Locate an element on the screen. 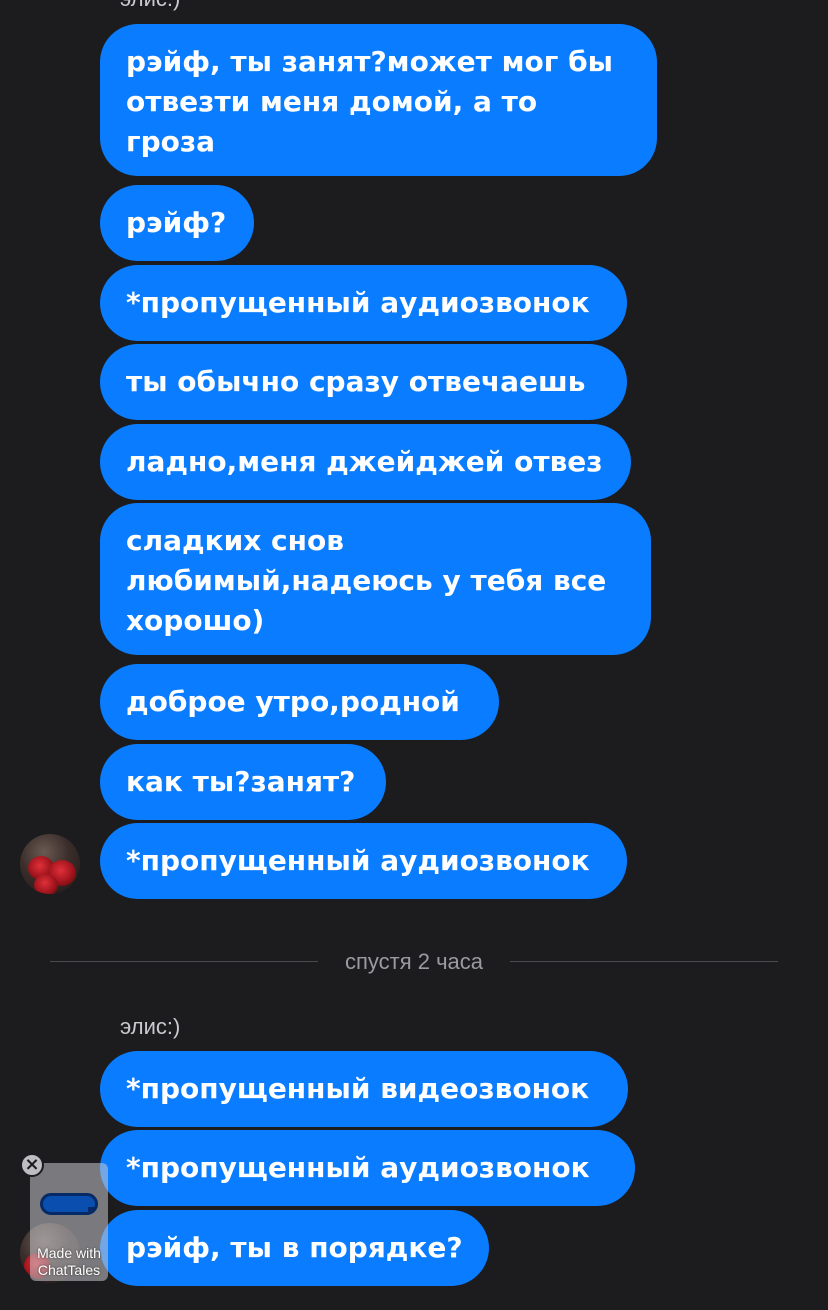 The height and width of the screenshot is (1310, 828). message-bubble: ладно,меня джейджей отвез is located at coordinates (365, 462).